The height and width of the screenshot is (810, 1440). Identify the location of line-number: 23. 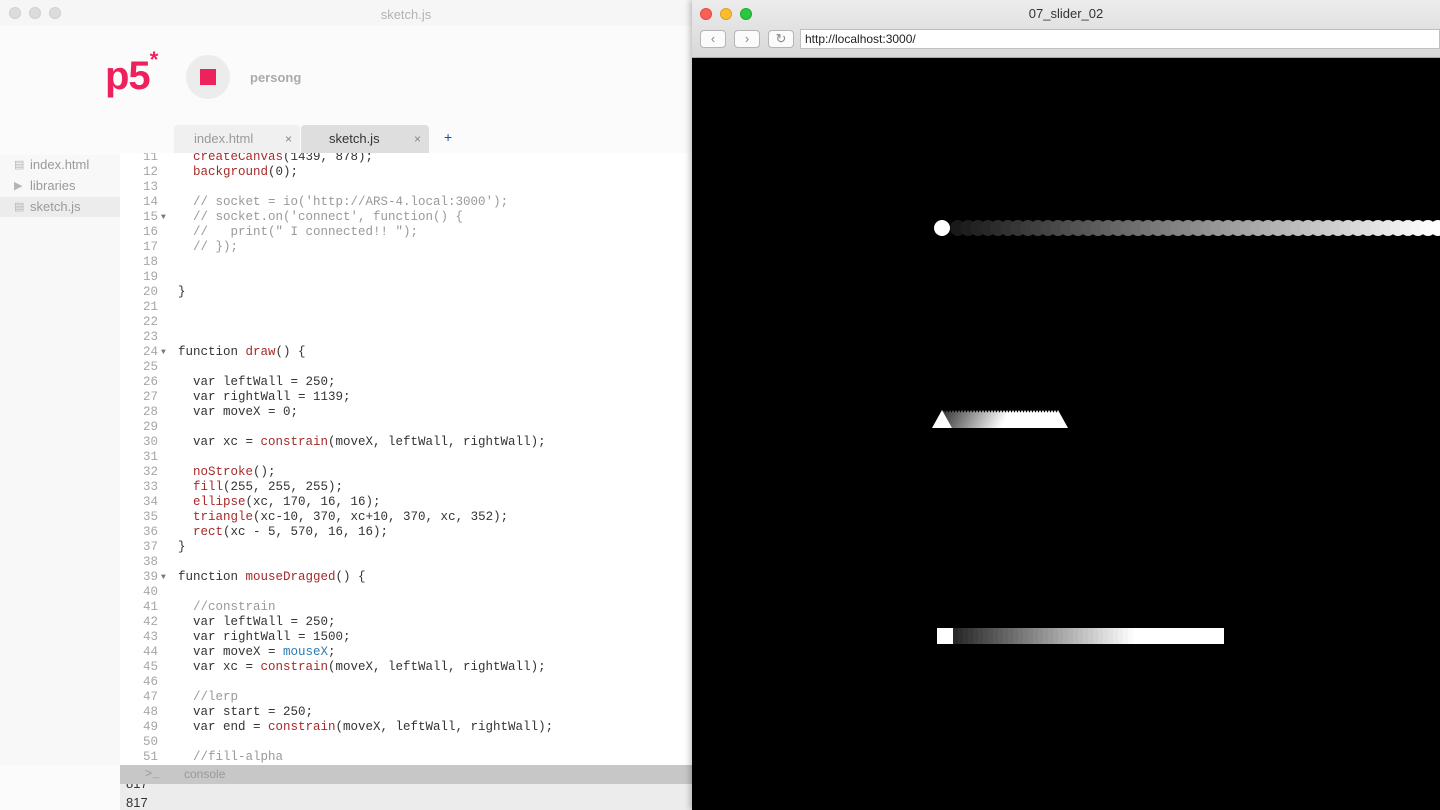
(150, 337).